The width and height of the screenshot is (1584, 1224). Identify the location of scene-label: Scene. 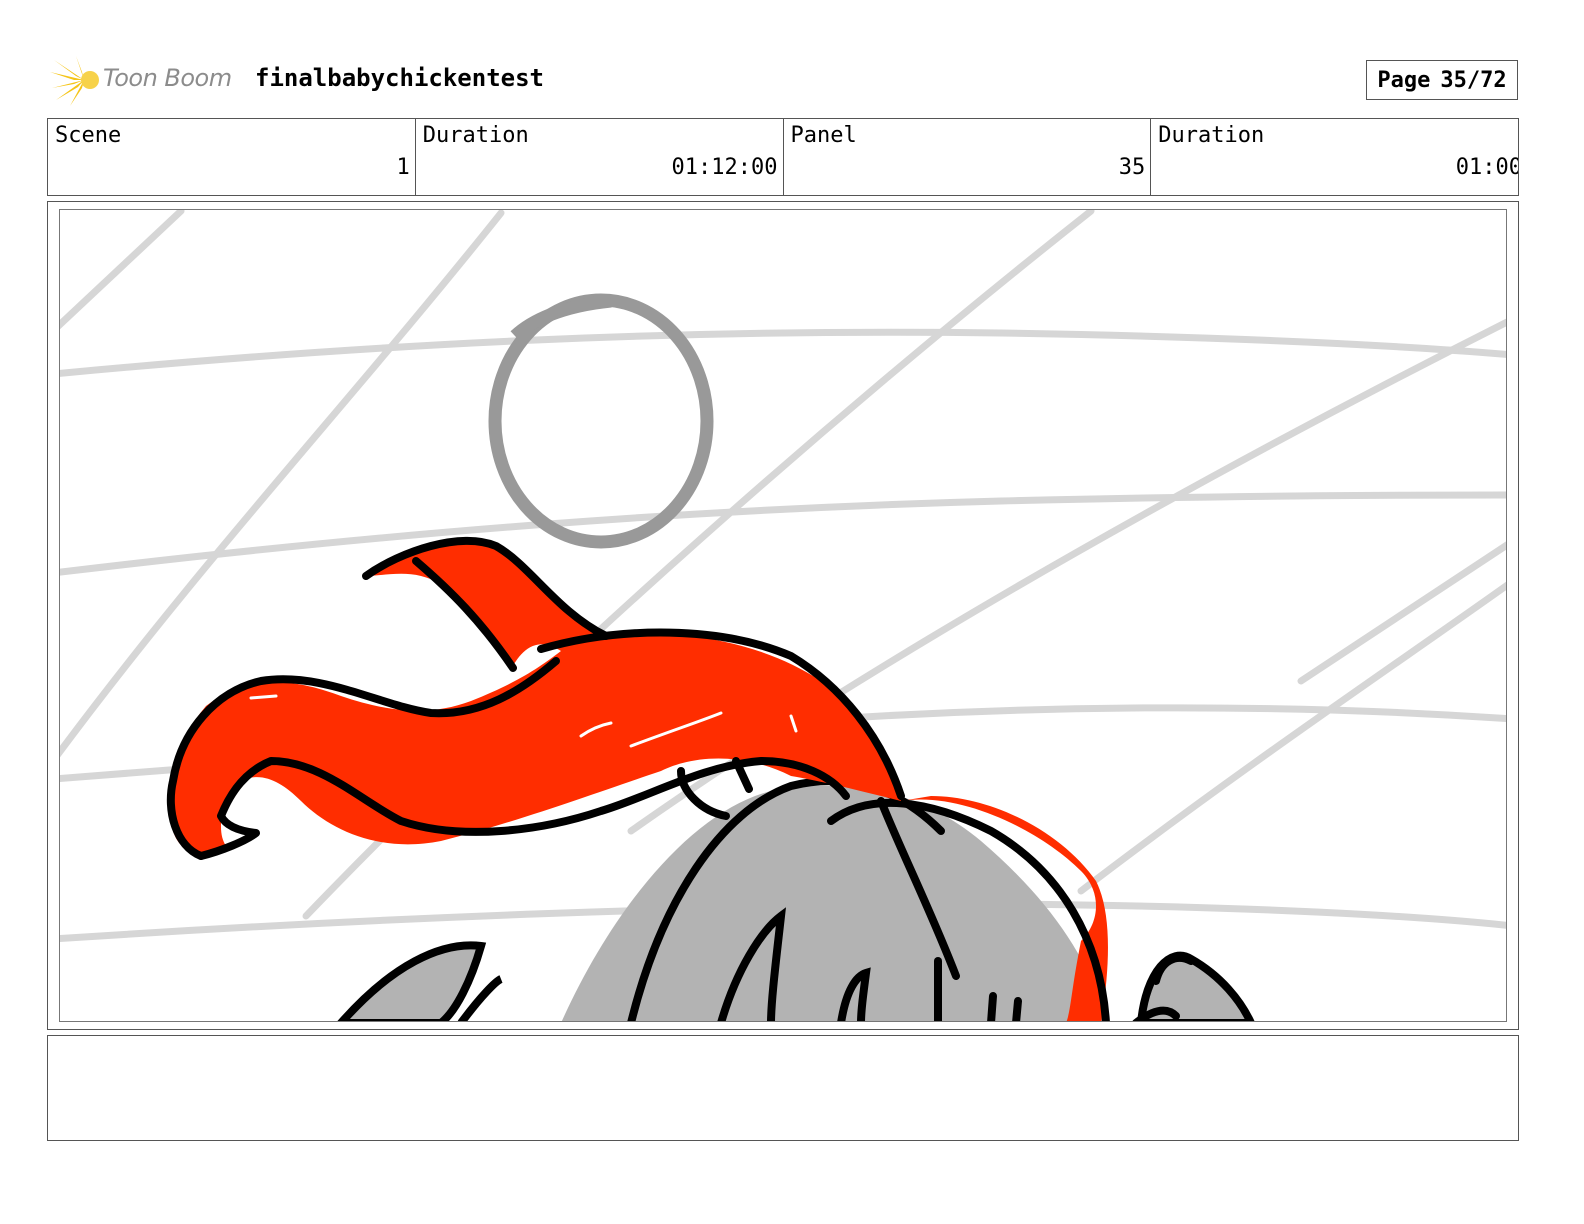
(88, 135).